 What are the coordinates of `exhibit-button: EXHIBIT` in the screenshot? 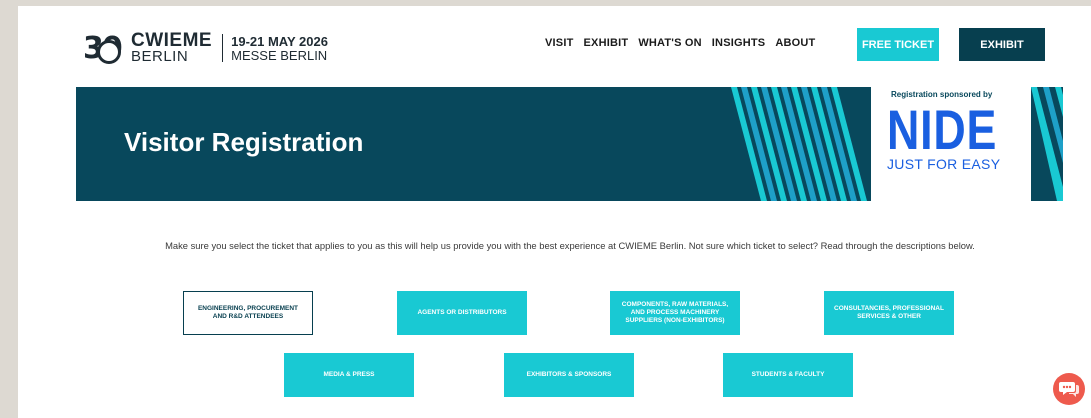 It's located at (1002, 44).